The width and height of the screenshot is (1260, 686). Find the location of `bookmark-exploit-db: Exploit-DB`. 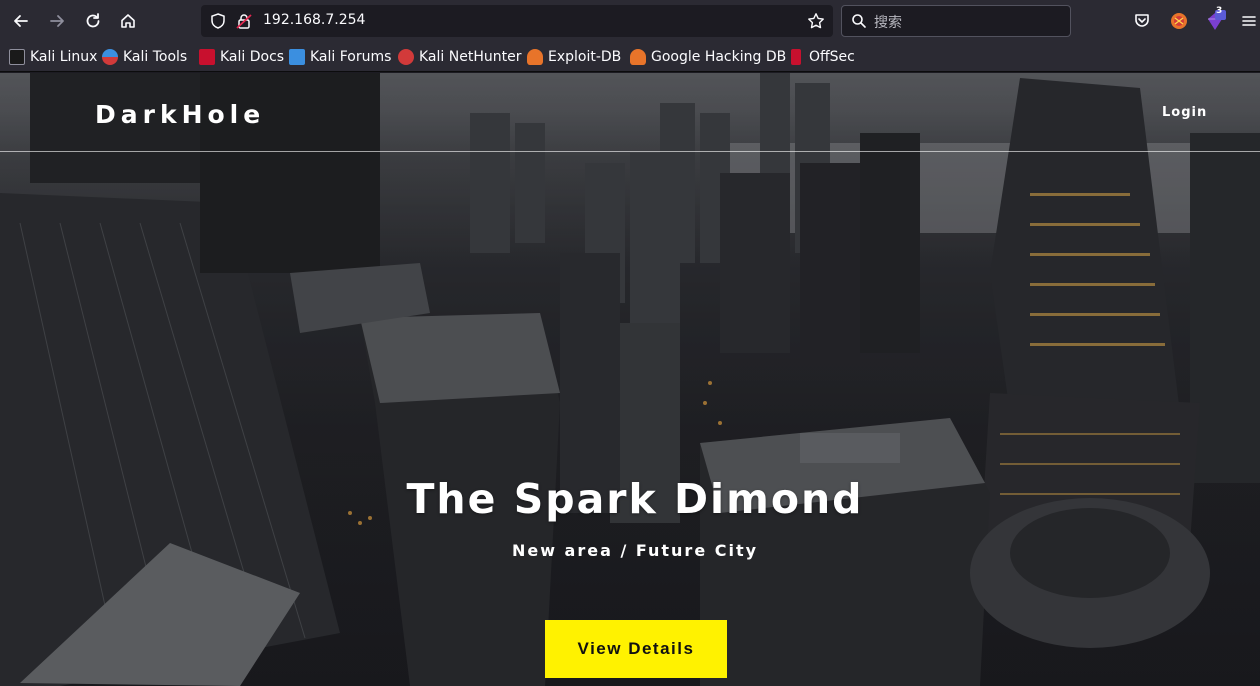

bookmark-exploit-db: Exploit-DB is located at coordinates (574, 57).